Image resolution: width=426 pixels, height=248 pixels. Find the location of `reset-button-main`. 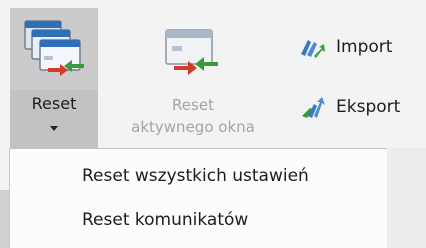

reset-button-main is located at coordinates (54, 49).